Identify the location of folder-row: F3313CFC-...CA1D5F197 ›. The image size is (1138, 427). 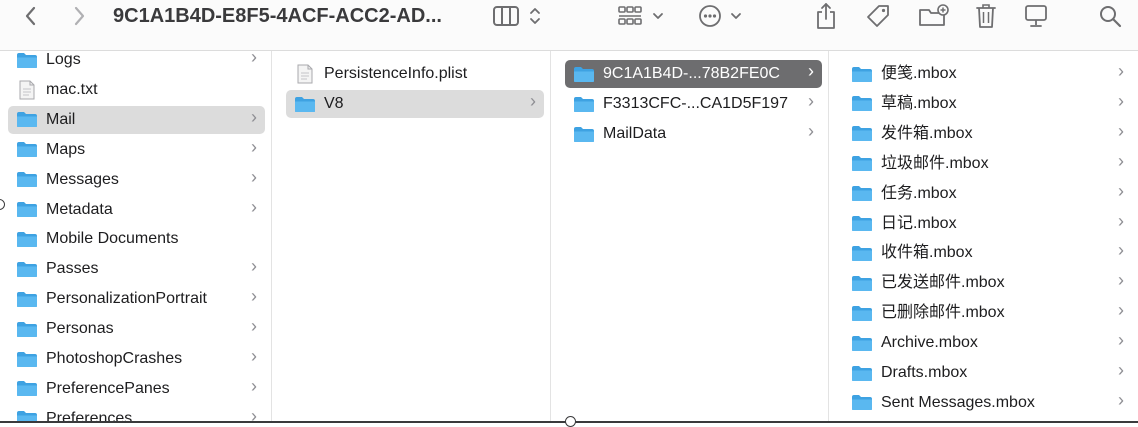
(693, 104).